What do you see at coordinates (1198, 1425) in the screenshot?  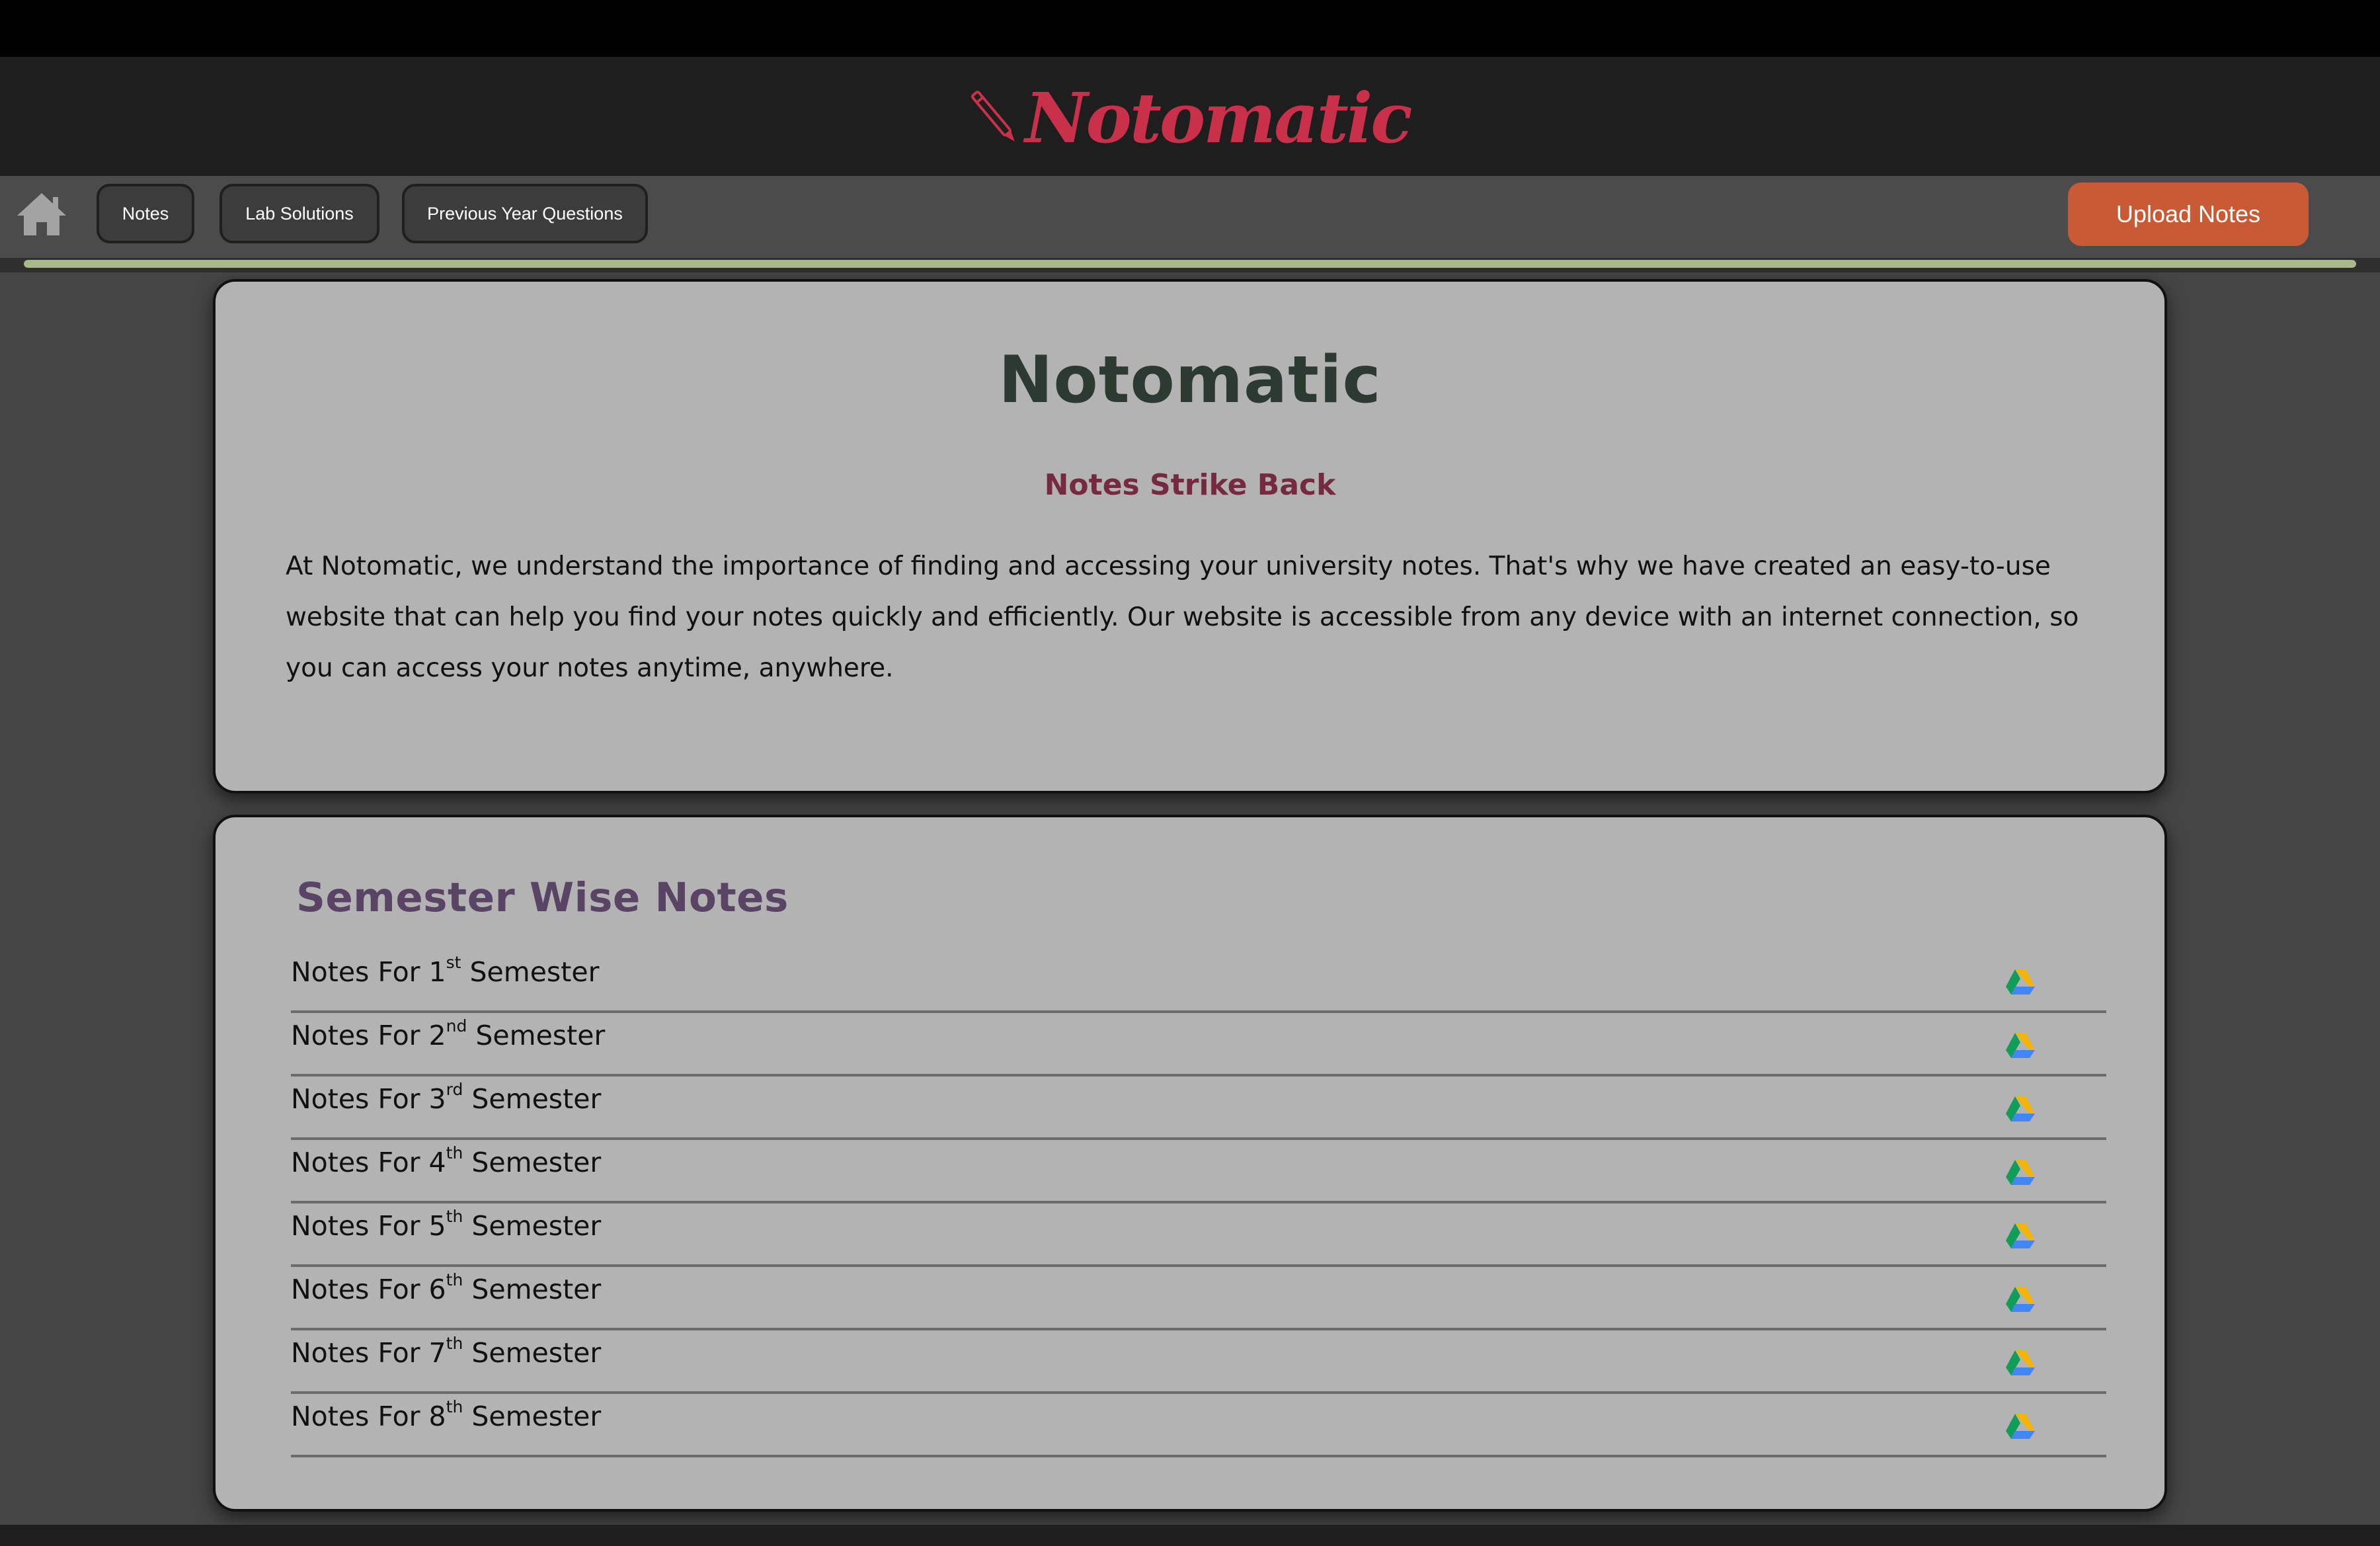 I see `semester-row-8: Notes For 8th Semester` at bounding box center [1198, 1425].